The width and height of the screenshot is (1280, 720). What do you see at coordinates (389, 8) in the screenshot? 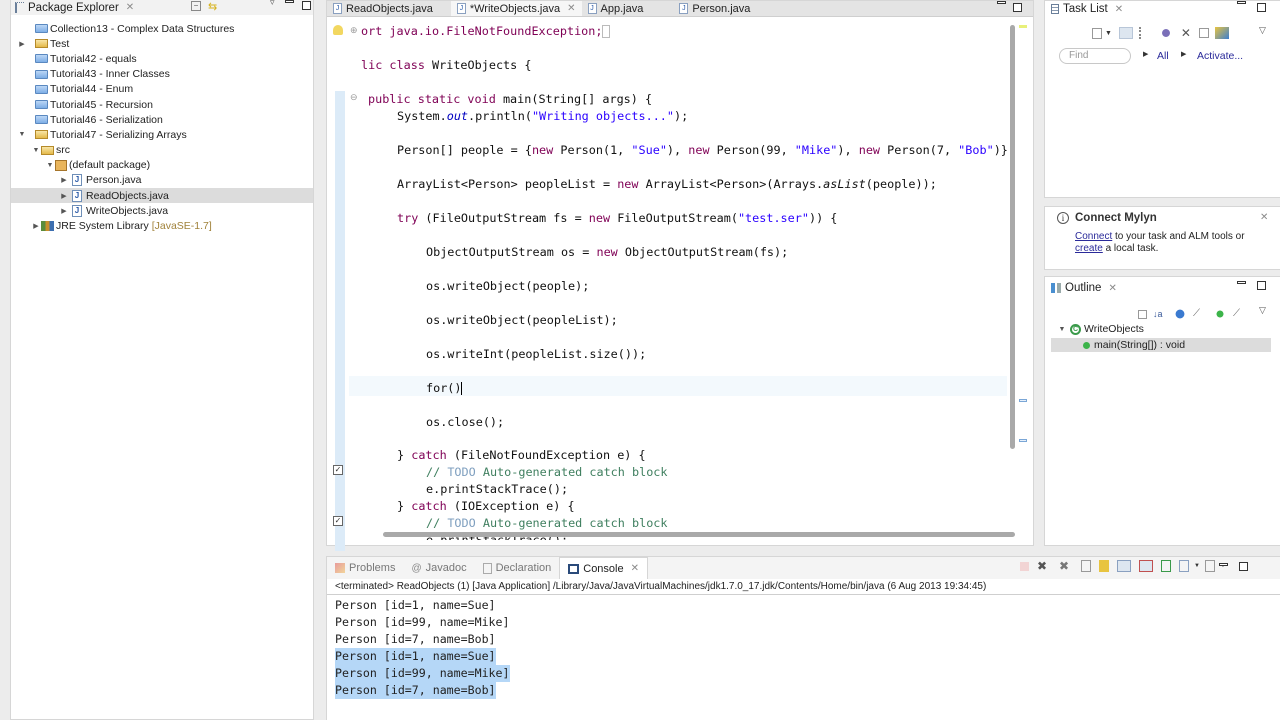
I see `tab-readobjects: J ReadObjects.java` at bounding box center [389, 8].